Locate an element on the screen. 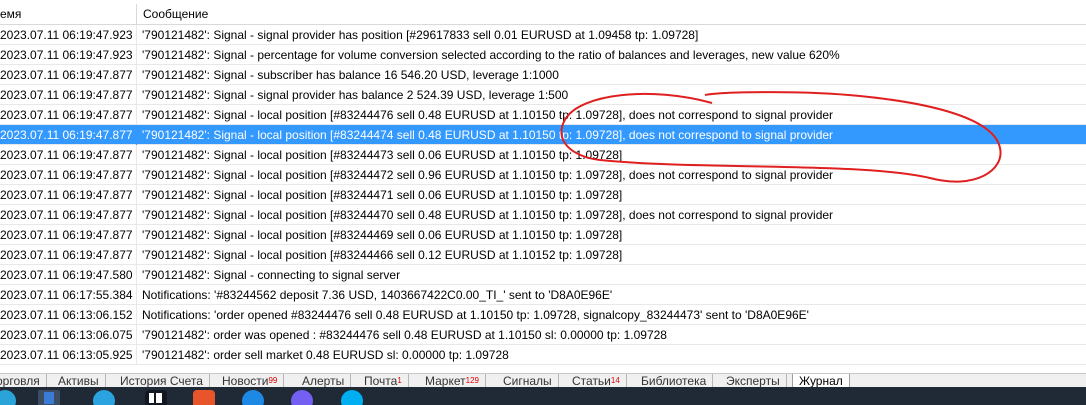 The height and width of the screenshot is (405, 1086). tab-market: Маркет129 is located at coordinates (455, 381).